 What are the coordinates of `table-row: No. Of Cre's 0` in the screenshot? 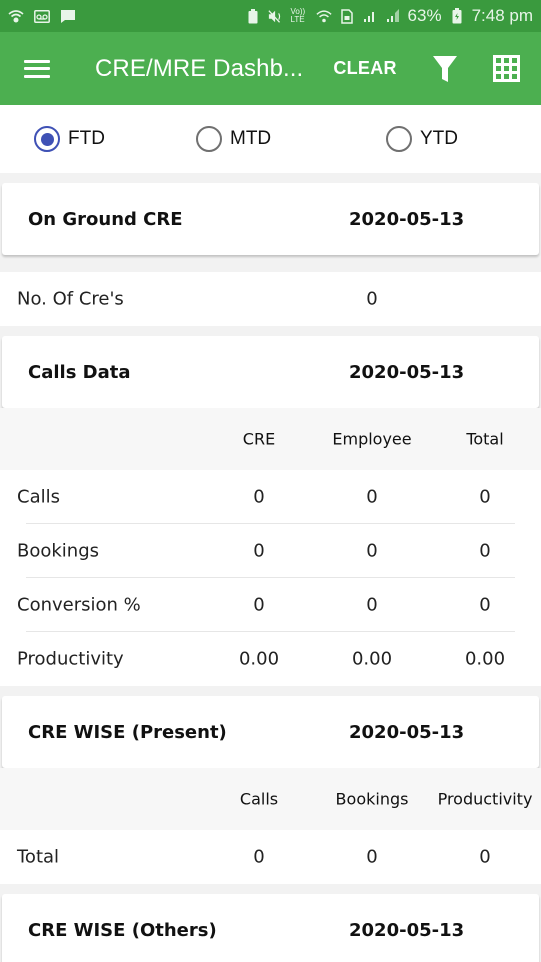 It's located at (270, 299).